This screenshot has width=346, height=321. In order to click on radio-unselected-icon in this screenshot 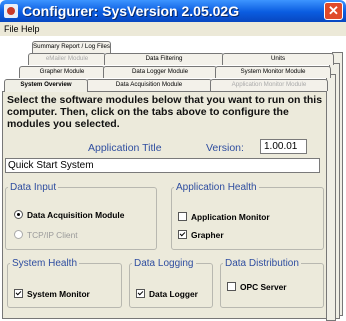, I will do `click(18, 234)`.